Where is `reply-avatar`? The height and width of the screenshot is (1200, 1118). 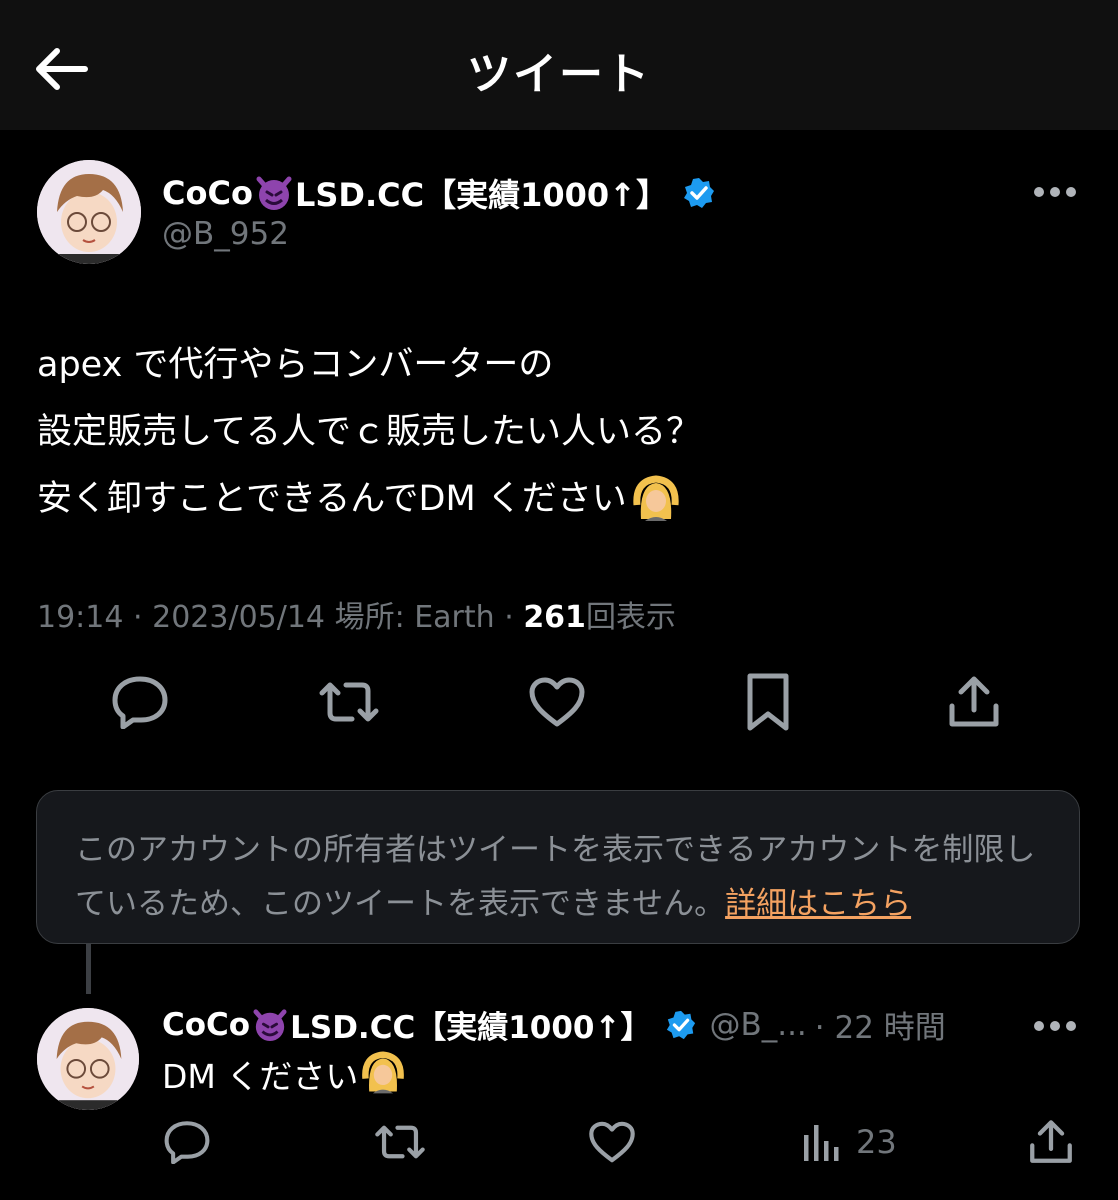 reply-avatar is located at coordinates (88, 1059).